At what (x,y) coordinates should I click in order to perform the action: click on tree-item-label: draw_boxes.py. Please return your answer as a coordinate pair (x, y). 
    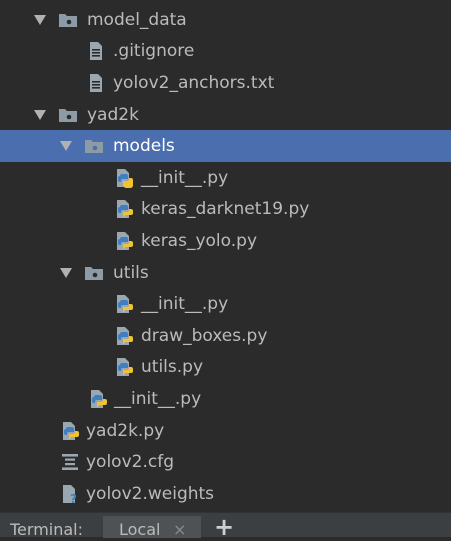
    Looking at the image, I should click on (204, 335).